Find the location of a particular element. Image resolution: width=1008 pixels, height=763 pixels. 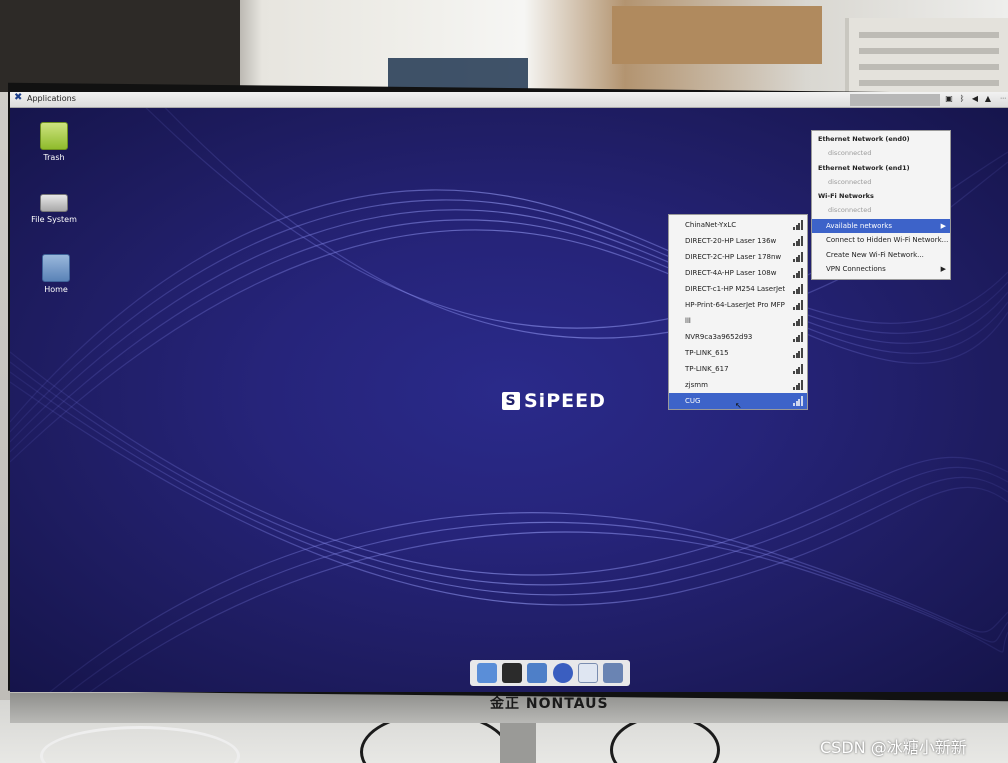

menu-item-available-networks: Available networks ▶ is located at coordinates (881, 226).